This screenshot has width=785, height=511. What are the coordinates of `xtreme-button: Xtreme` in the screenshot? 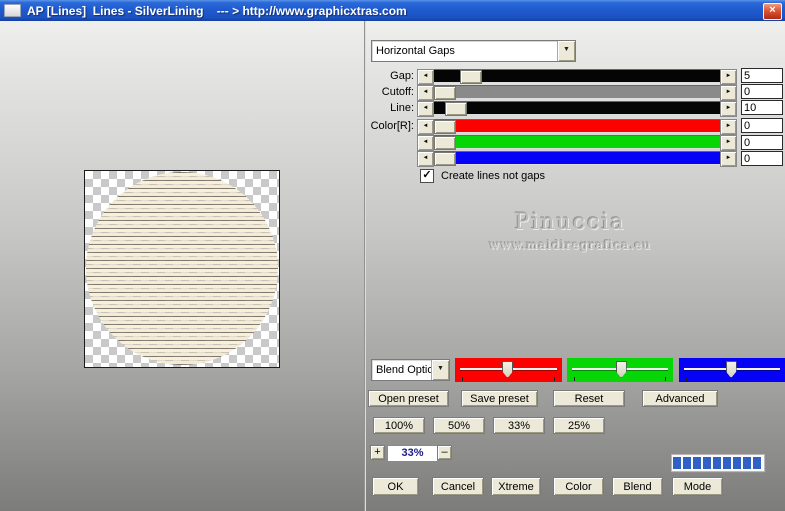 It's located at (516, 486).